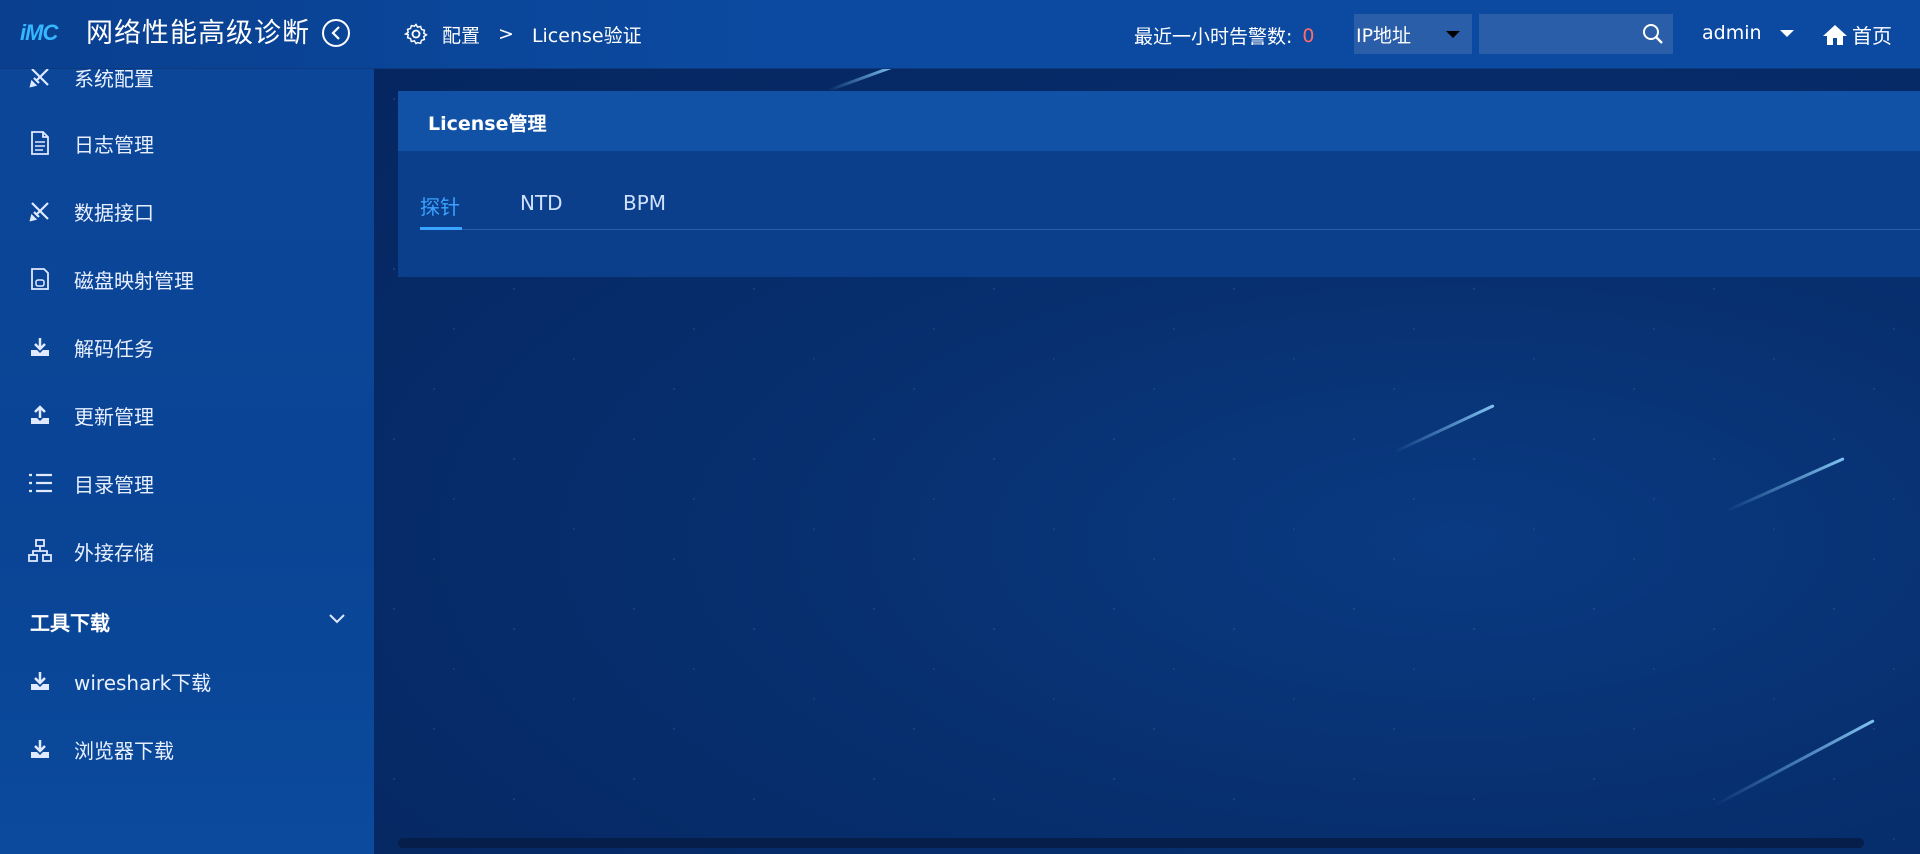  I want to click on breadcrumb: 配置 > License验证, so click(523, 34).